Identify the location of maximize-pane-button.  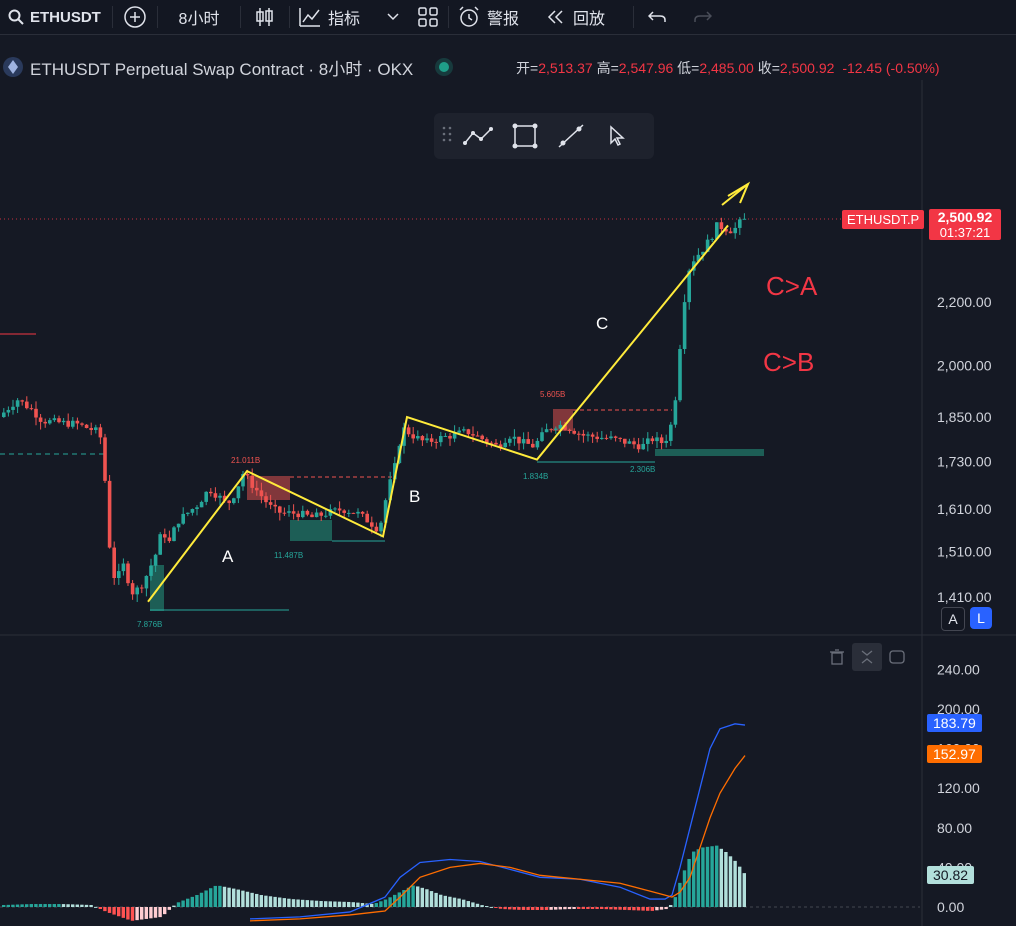
(897, 657).